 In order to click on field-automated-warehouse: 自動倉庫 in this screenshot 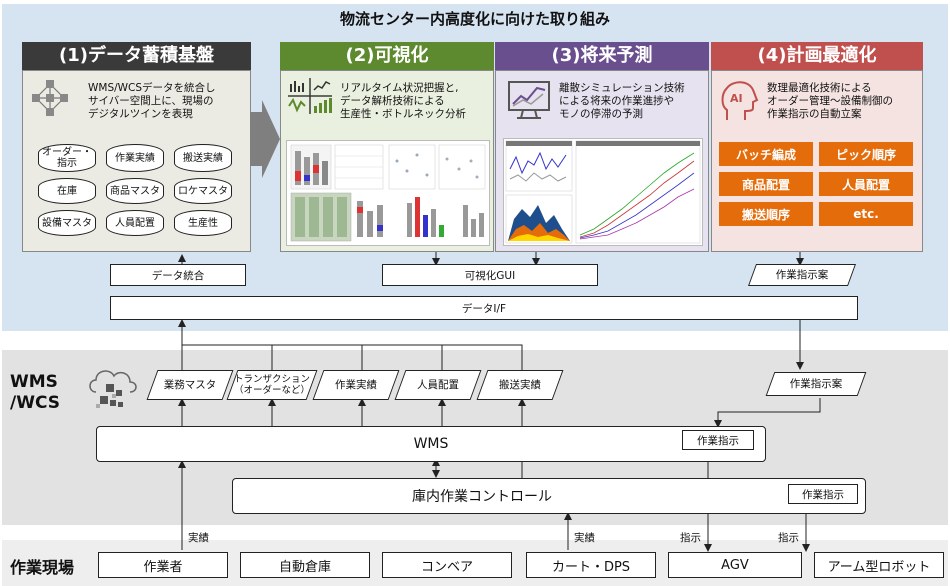, I will do `click(305, 565)`.